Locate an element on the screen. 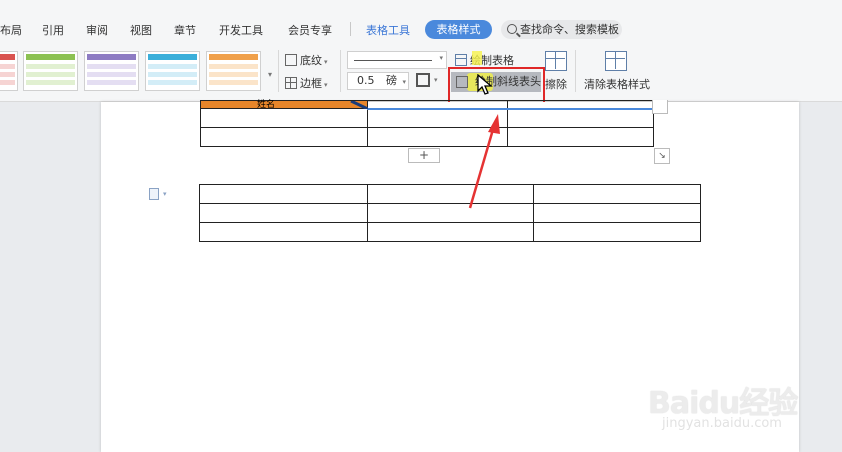  search-placeholder: 查找命令、搜索模板 is located at coordinates (569, 29).